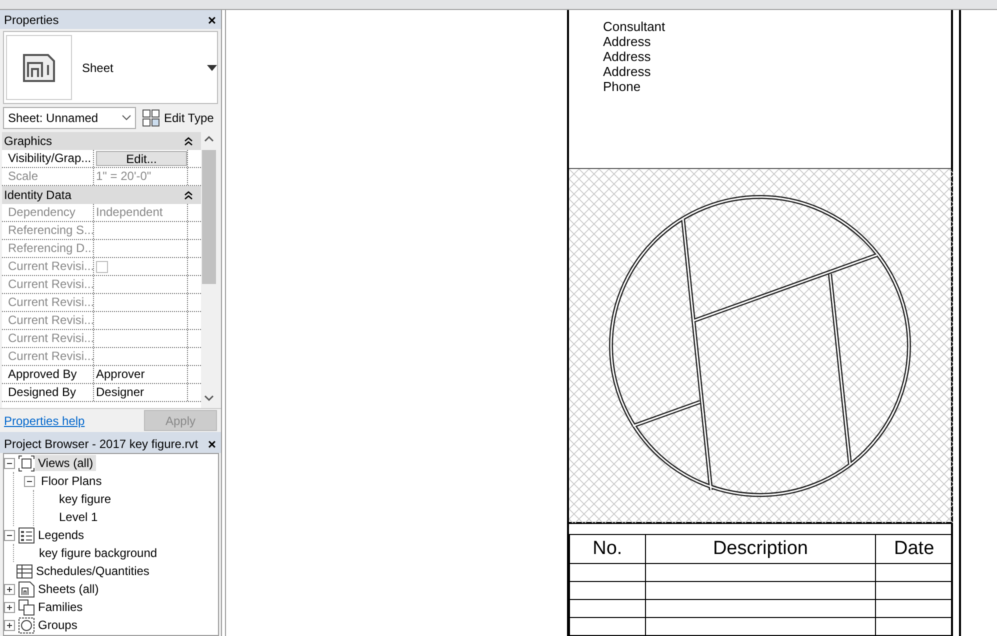 The image size is (997, 636). I want to click on property-label: Scale, so click(48, 176).